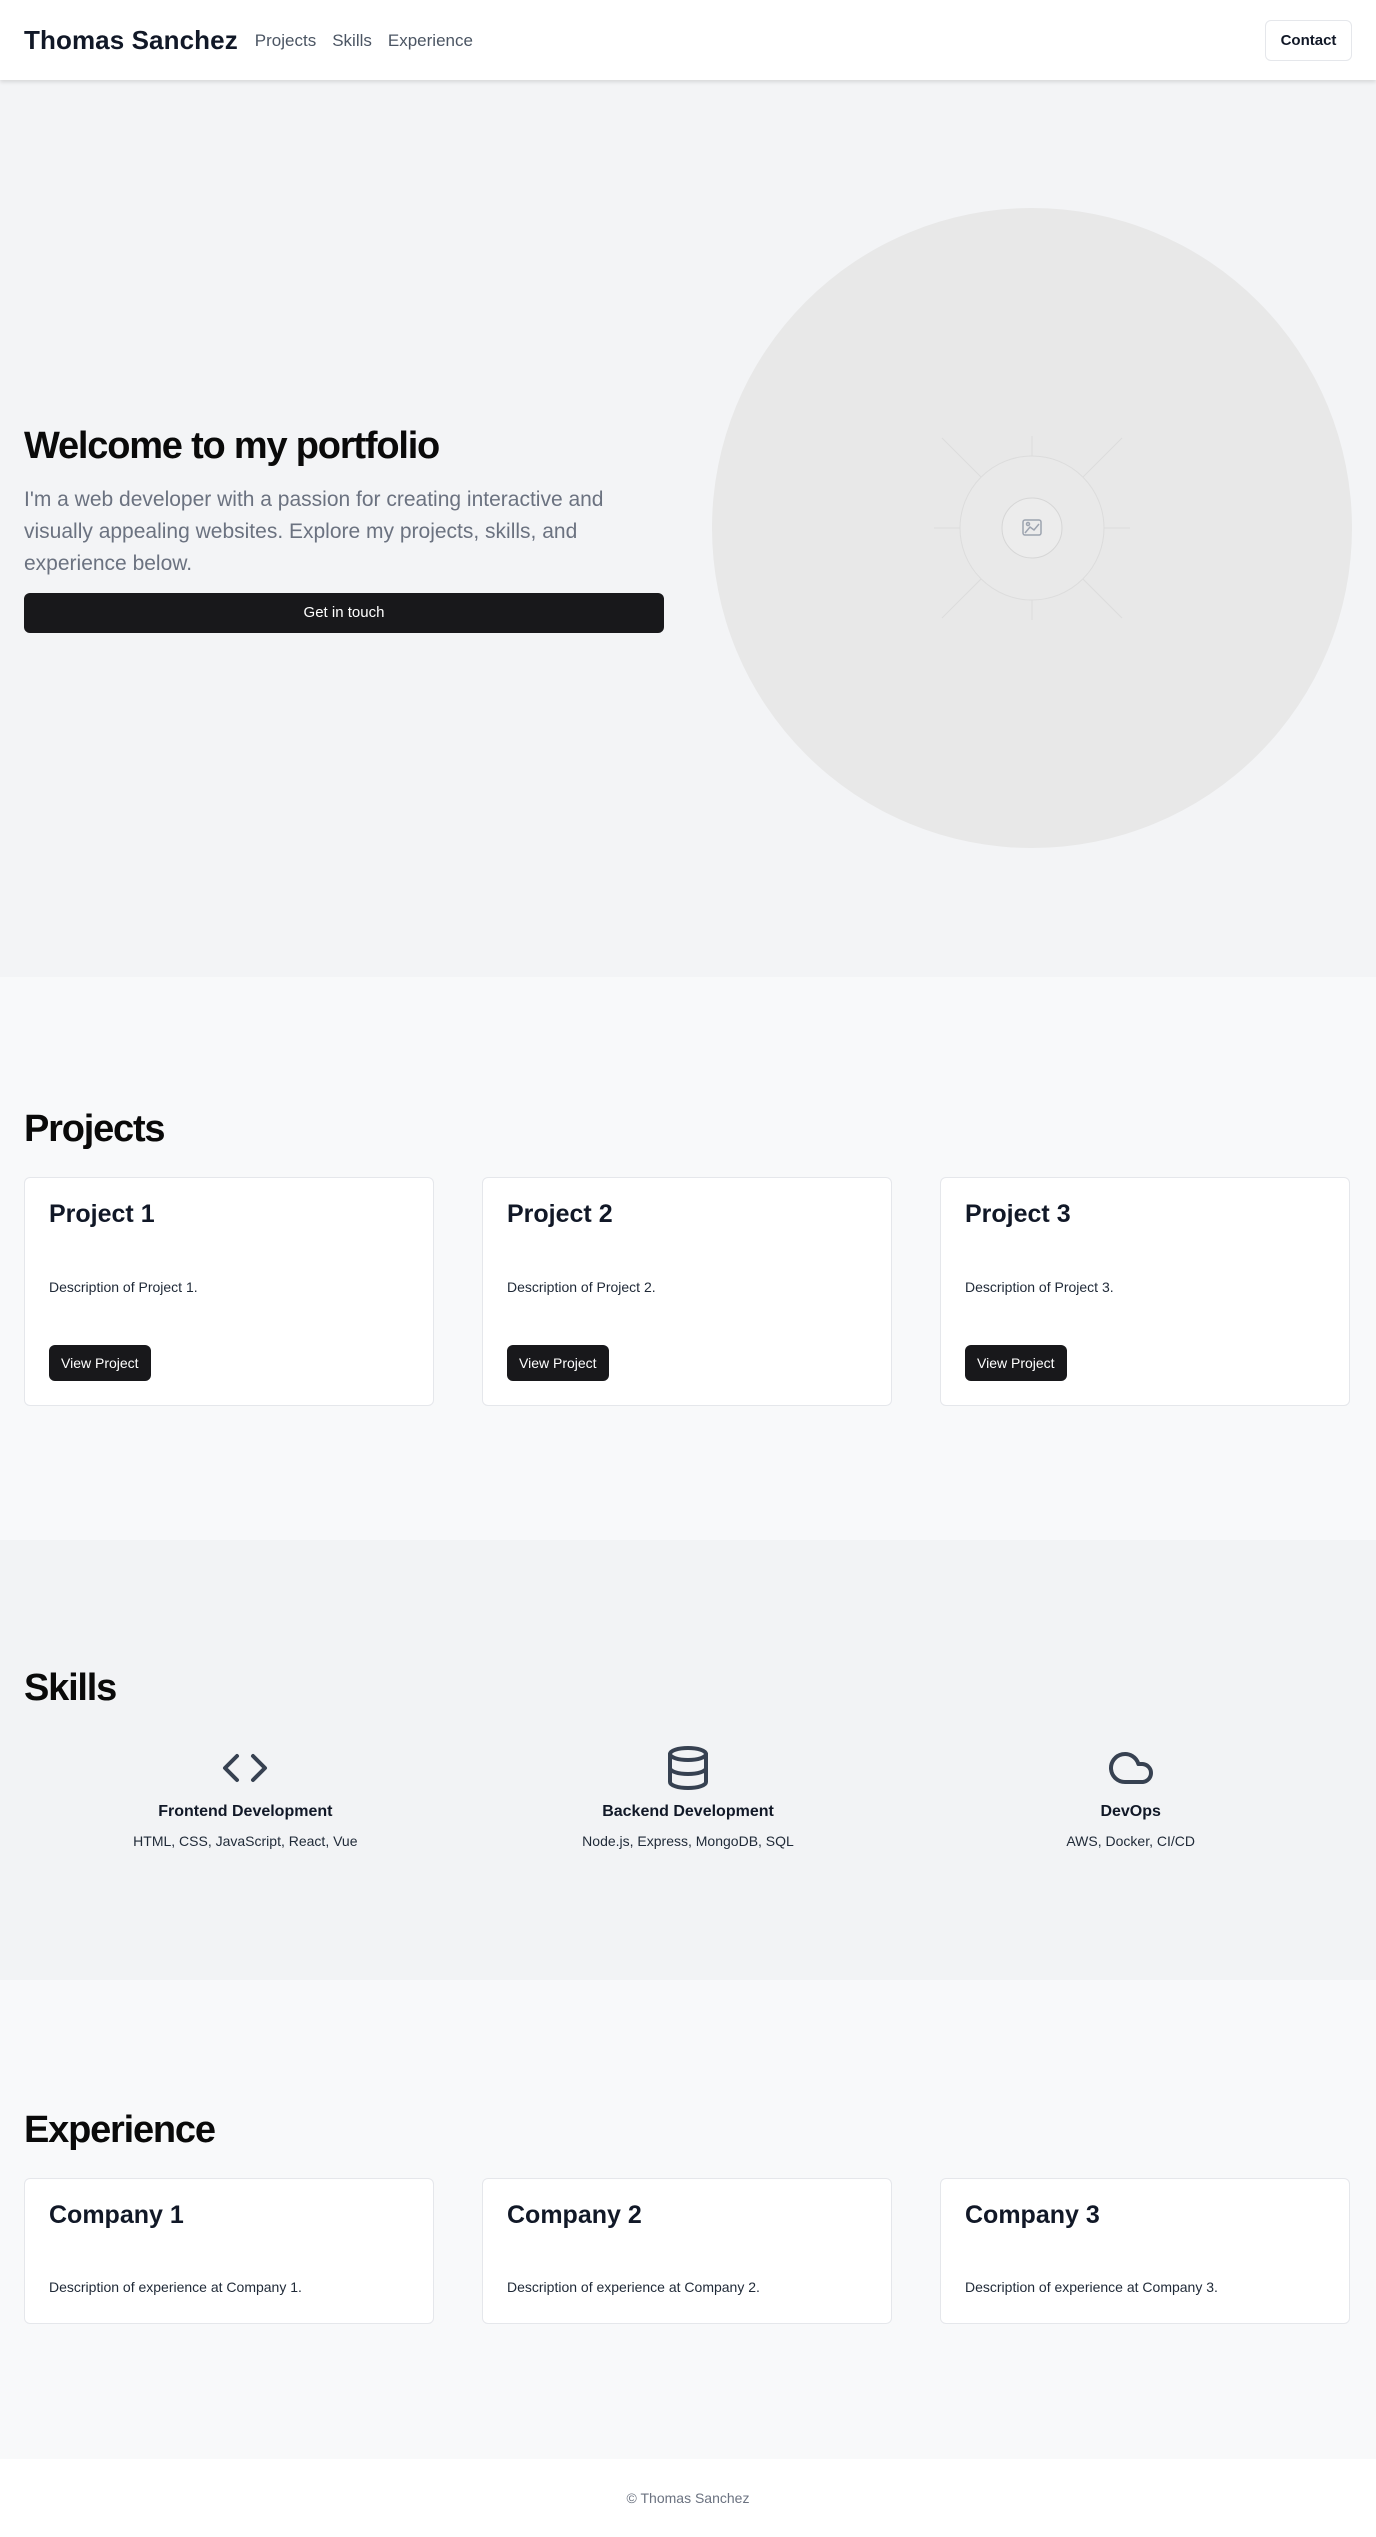 This screenshot has height=2537, width=1376. I want to click on copyright-text: © Thomas Sanchez, so click(688, 2498).